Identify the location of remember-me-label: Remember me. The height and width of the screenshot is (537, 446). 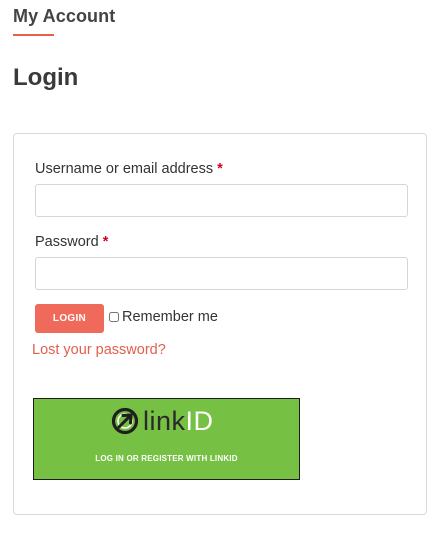
(170, 317).